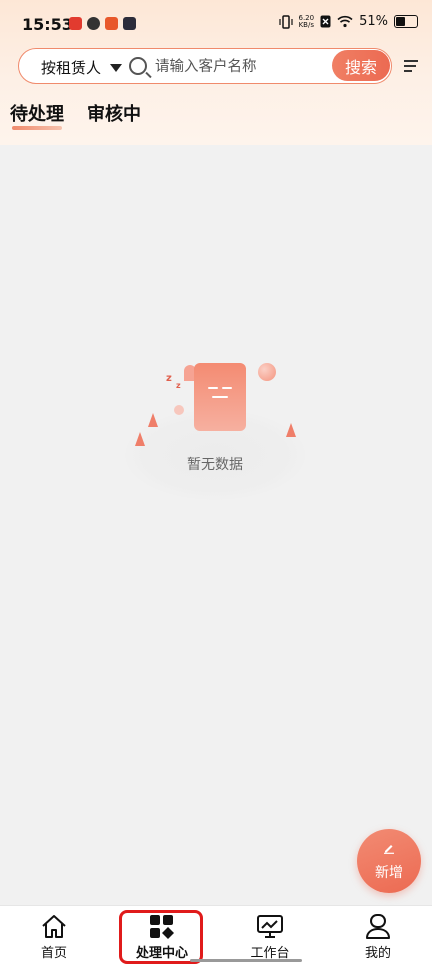 Image resolution: width=432 pixels, height=965 pixels. I want to click on add-new-button: 新增, so click(389, 861).